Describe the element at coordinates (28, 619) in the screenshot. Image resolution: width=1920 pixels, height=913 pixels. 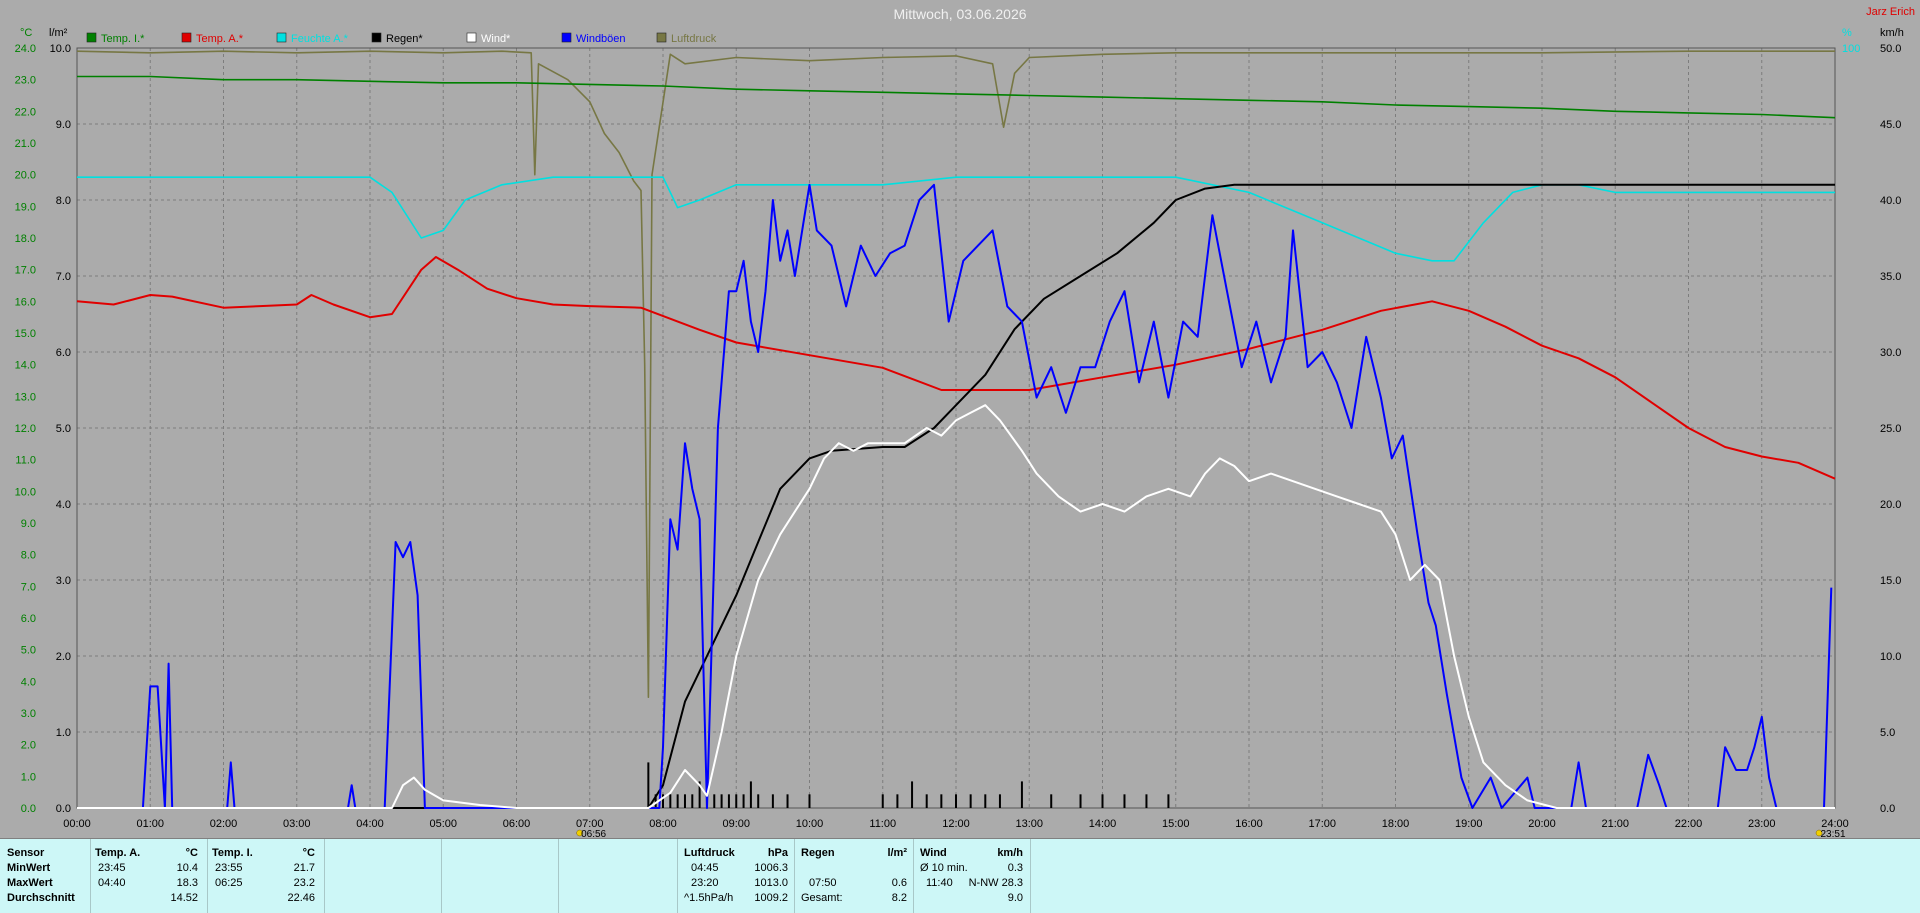
I see `temp-axis-tick-label: 6.0` at that location.